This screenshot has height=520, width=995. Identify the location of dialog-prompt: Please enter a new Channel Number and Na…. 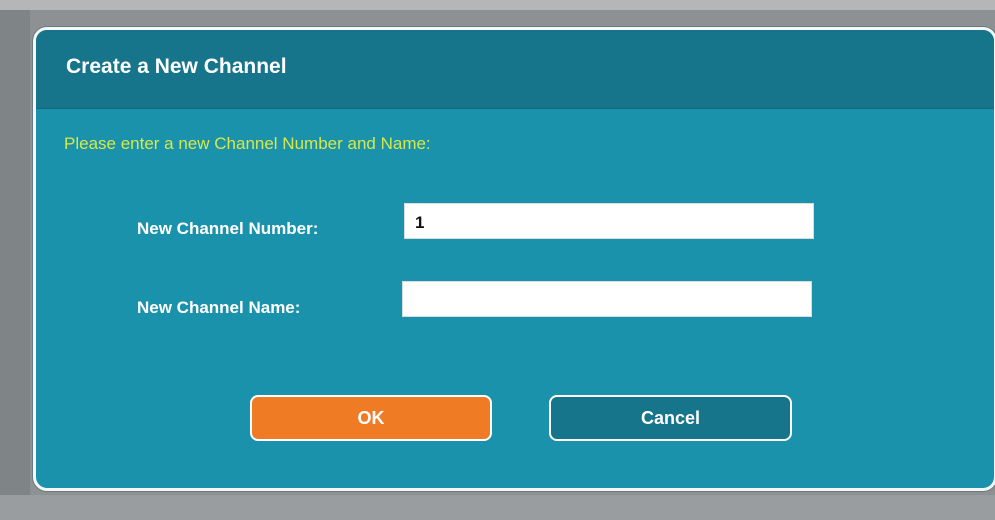
(247, 143).